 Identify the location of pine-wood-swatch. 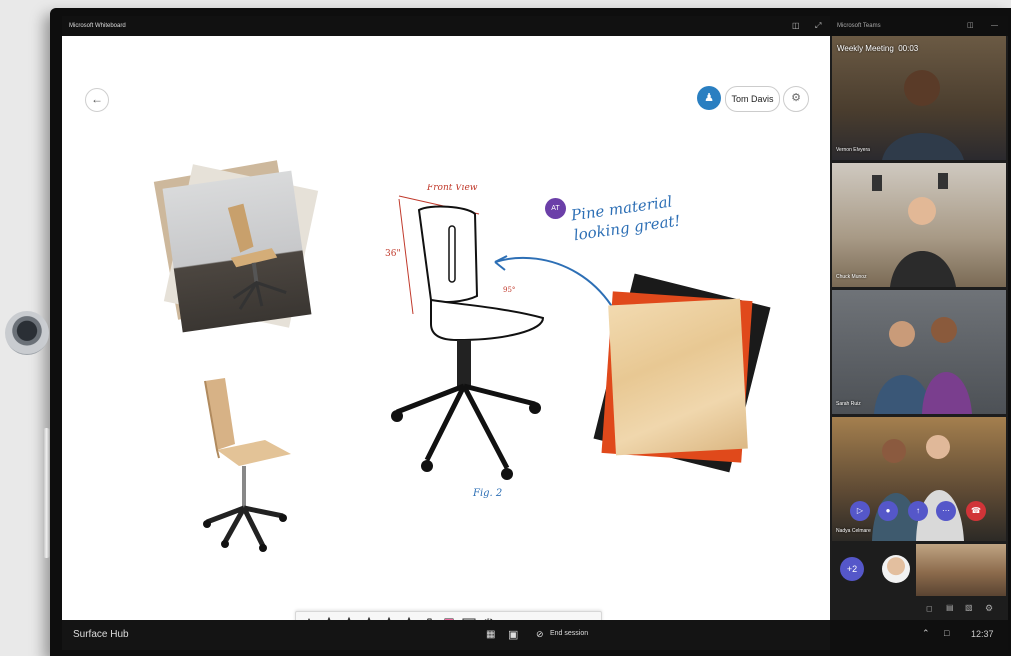
(678, 377).